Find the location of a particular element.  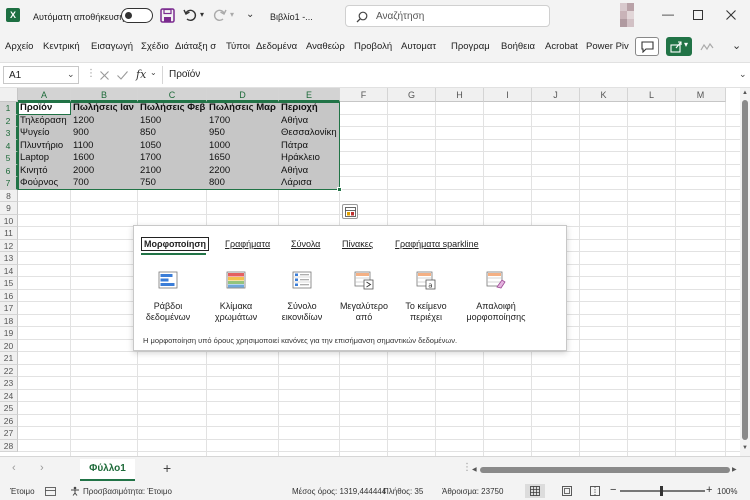

data-cell: Λάρισα is located at coordinates (295, 183).